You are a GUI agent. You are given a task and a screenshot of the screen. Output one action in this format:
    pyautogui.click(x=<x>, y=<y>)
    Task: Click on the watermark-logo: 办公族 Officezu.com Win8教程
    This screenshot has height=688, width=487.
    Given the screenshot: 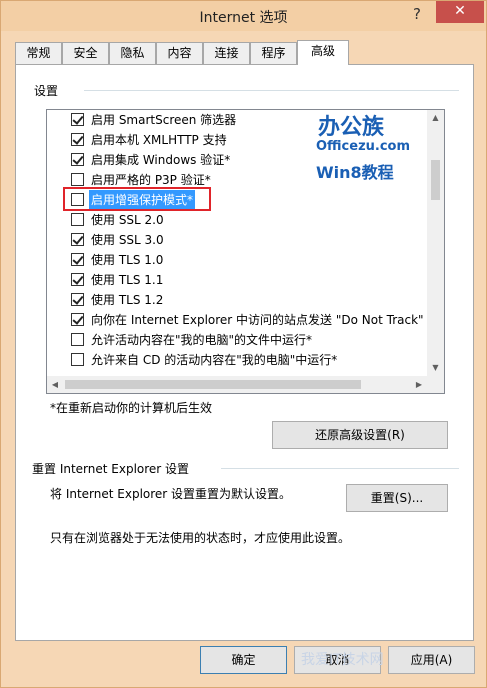 What is the action you would take?
    pyautogui.click(x=367, y=159)
    